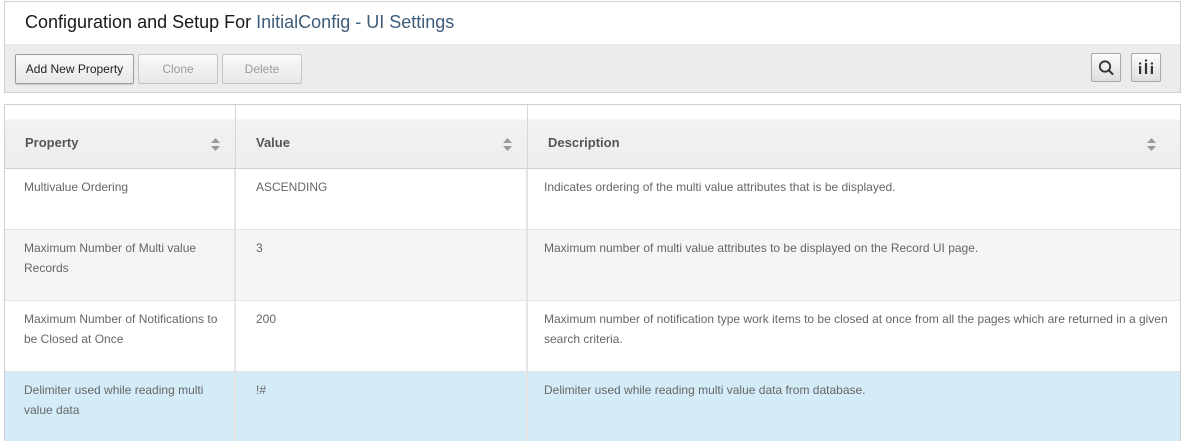 This screenshot has height=442, width=1184. What do you see at coordinates (141, 22) in the screenshot?
I see `title-prefix: Configuration and Setup For` at bounding box center [141, 22].